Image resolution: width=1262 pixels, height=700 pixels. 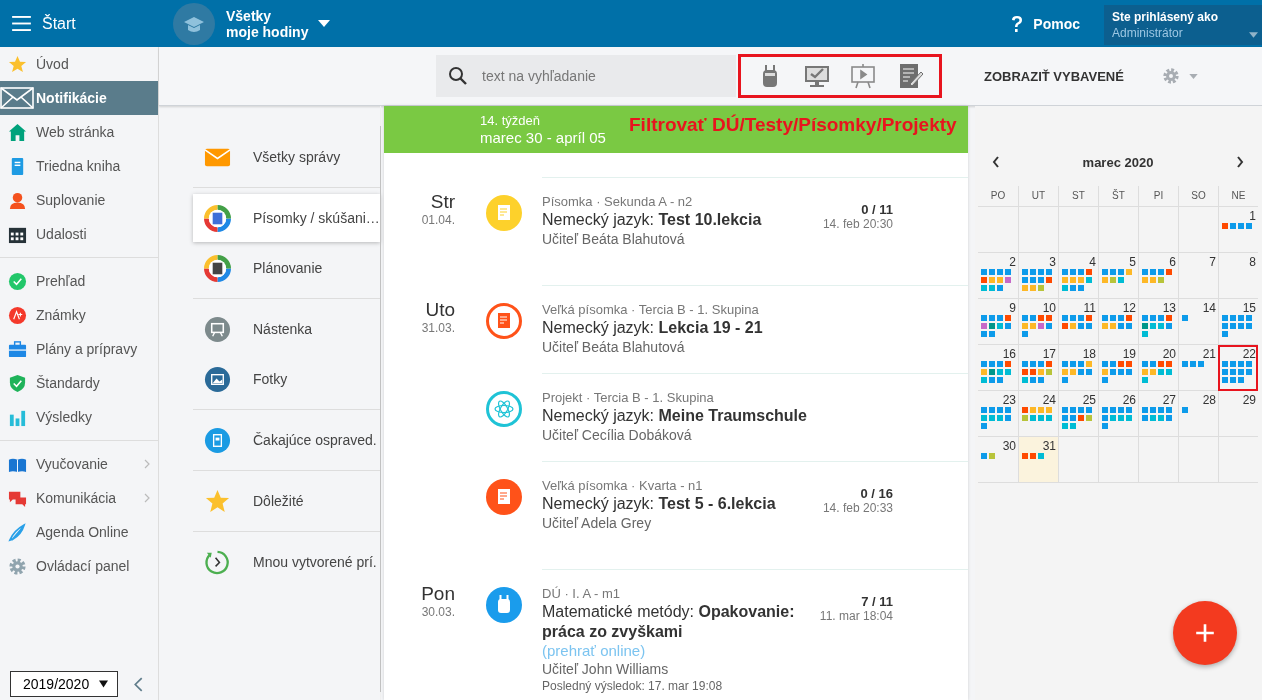 I want to click on help-link: Pomoc, so click(x=1056, y=23).